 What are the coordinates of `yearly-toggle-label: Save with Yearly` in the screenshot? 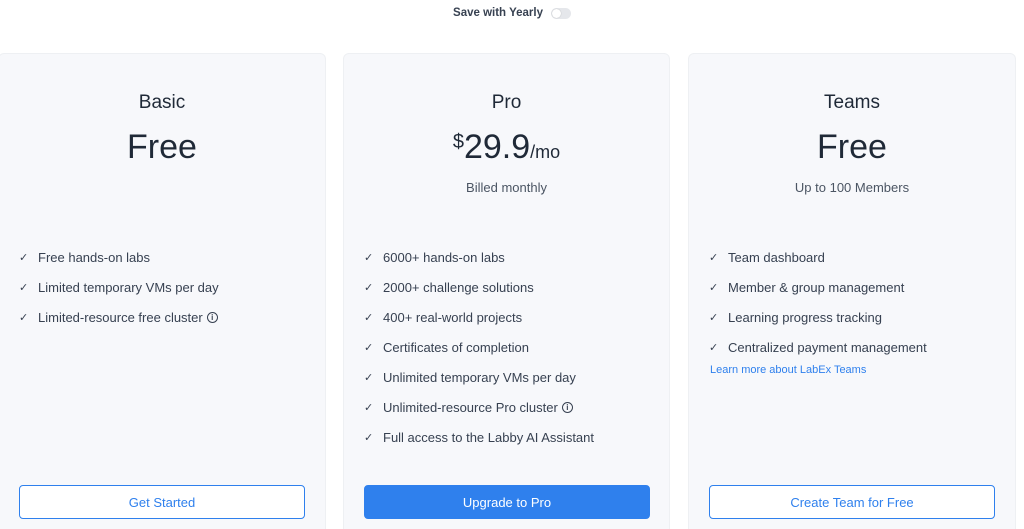 It's located at (498, 13).